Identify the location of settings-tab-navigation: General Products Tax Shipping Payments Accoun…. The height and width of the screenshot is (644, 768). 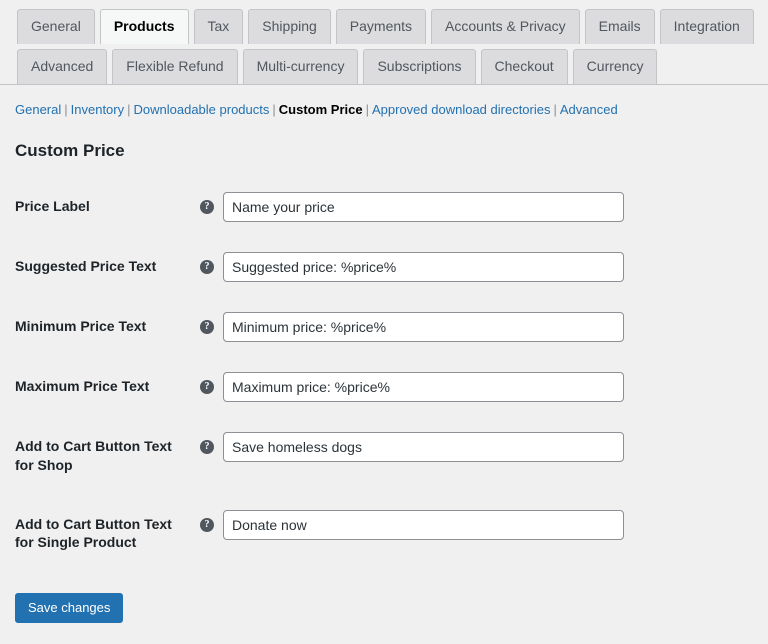
(384, 42).